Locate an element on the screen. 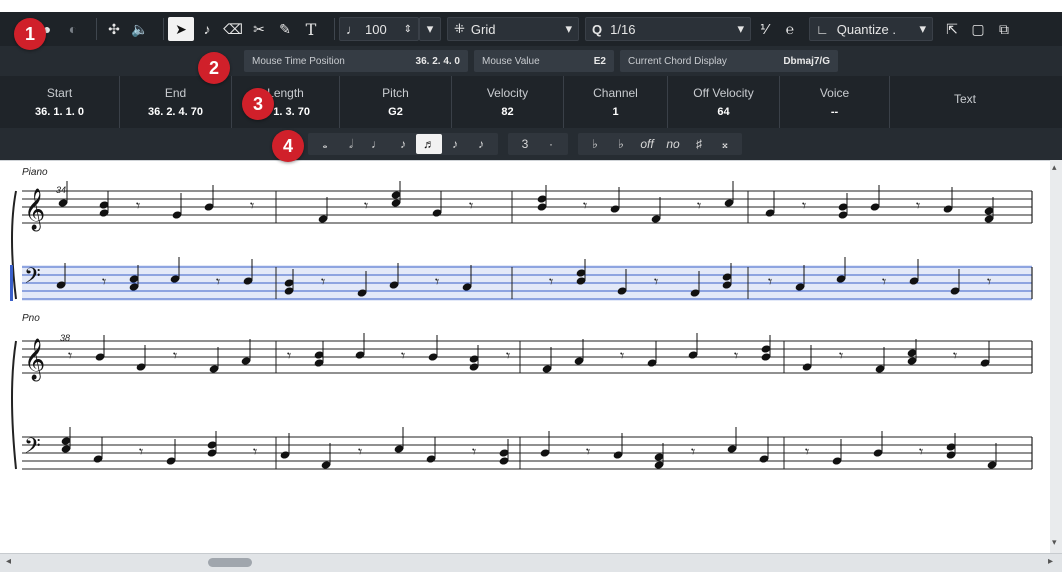 This screenshot has width=1062, height=572. prop-velocity: Velocity 82 is located at coordinates (508, 102).